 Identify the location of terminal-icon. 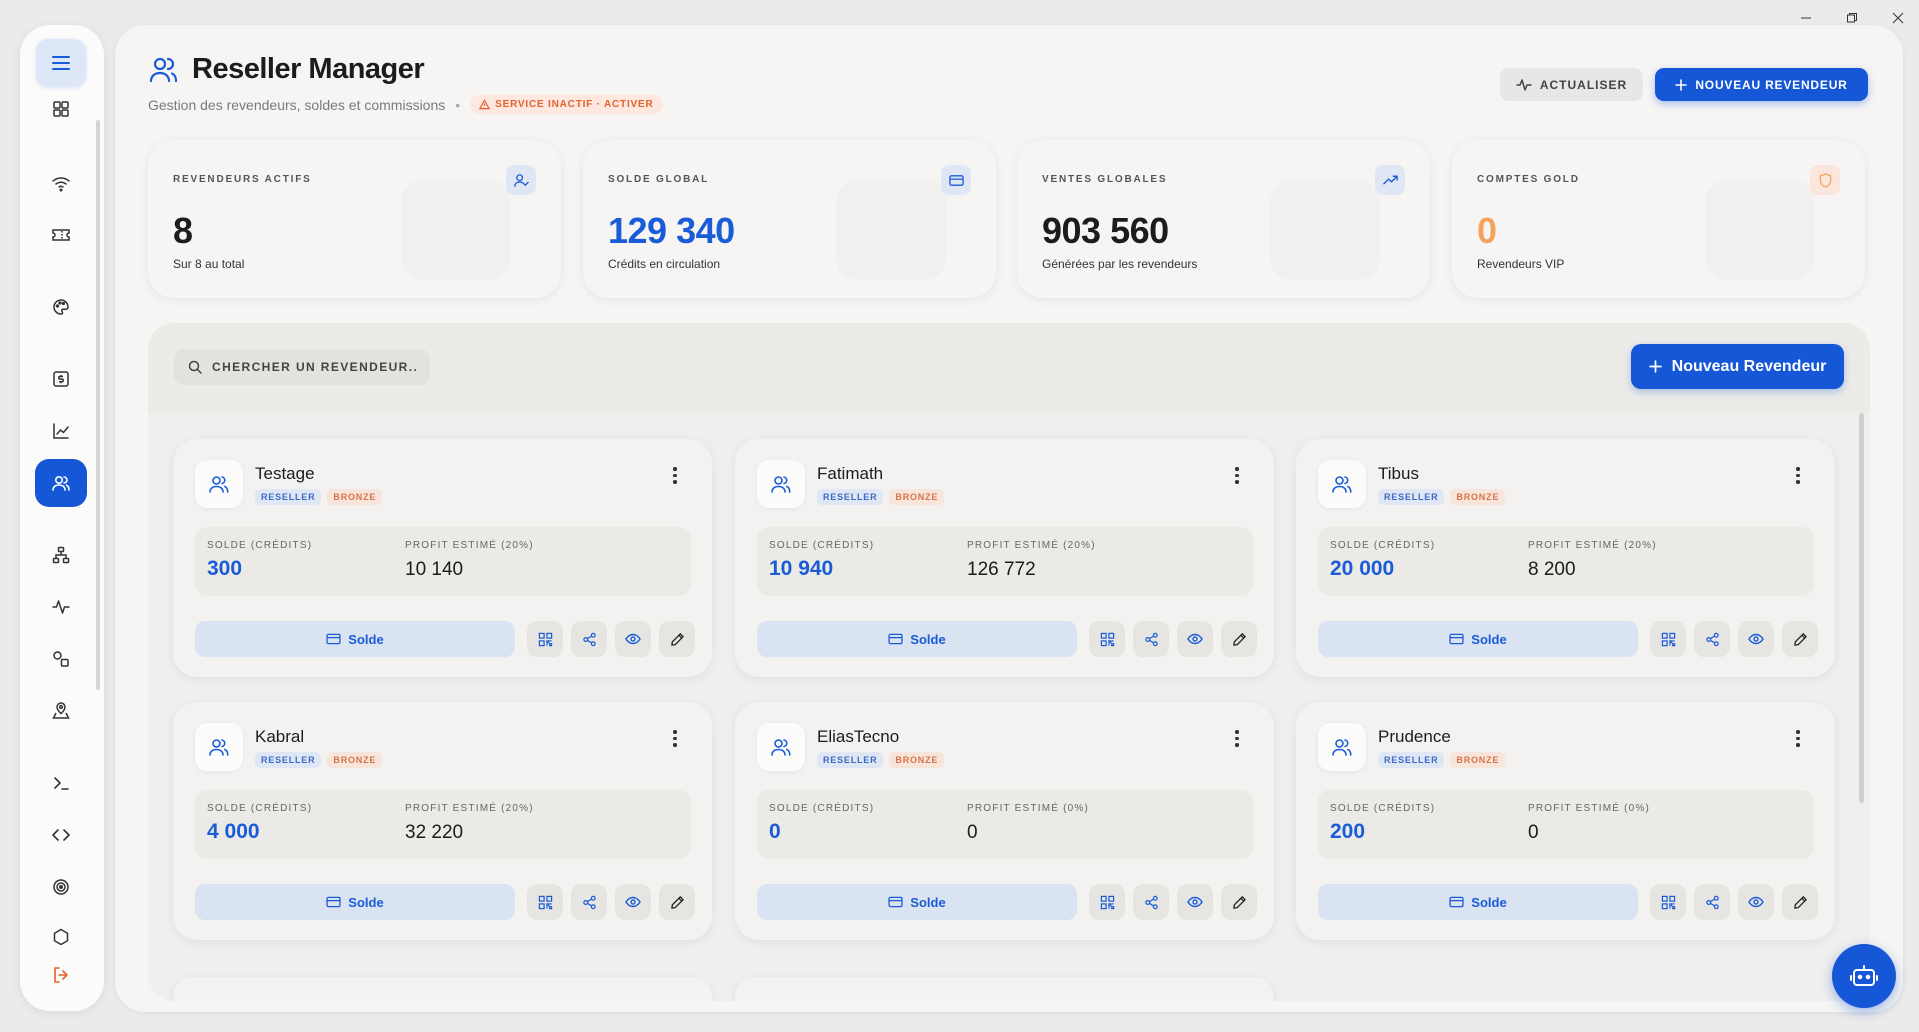
(61, 783).